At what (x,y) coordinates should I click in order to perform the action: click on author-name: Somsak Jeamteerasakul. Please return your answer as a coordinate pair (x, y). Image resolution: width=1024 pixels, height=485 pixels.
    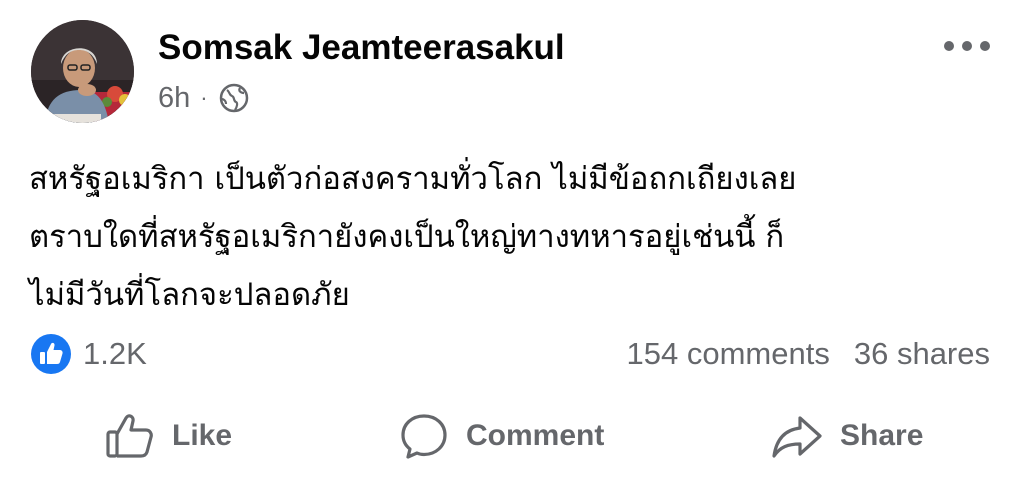
    Looking at the image, I should click on (361, 48).